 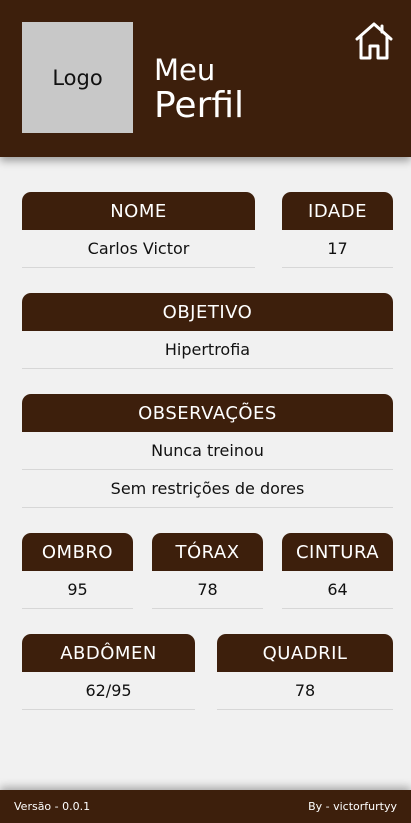 I want to click on abdomen-card: ABDÔMEN 62/95, so click(x=108, y=672).